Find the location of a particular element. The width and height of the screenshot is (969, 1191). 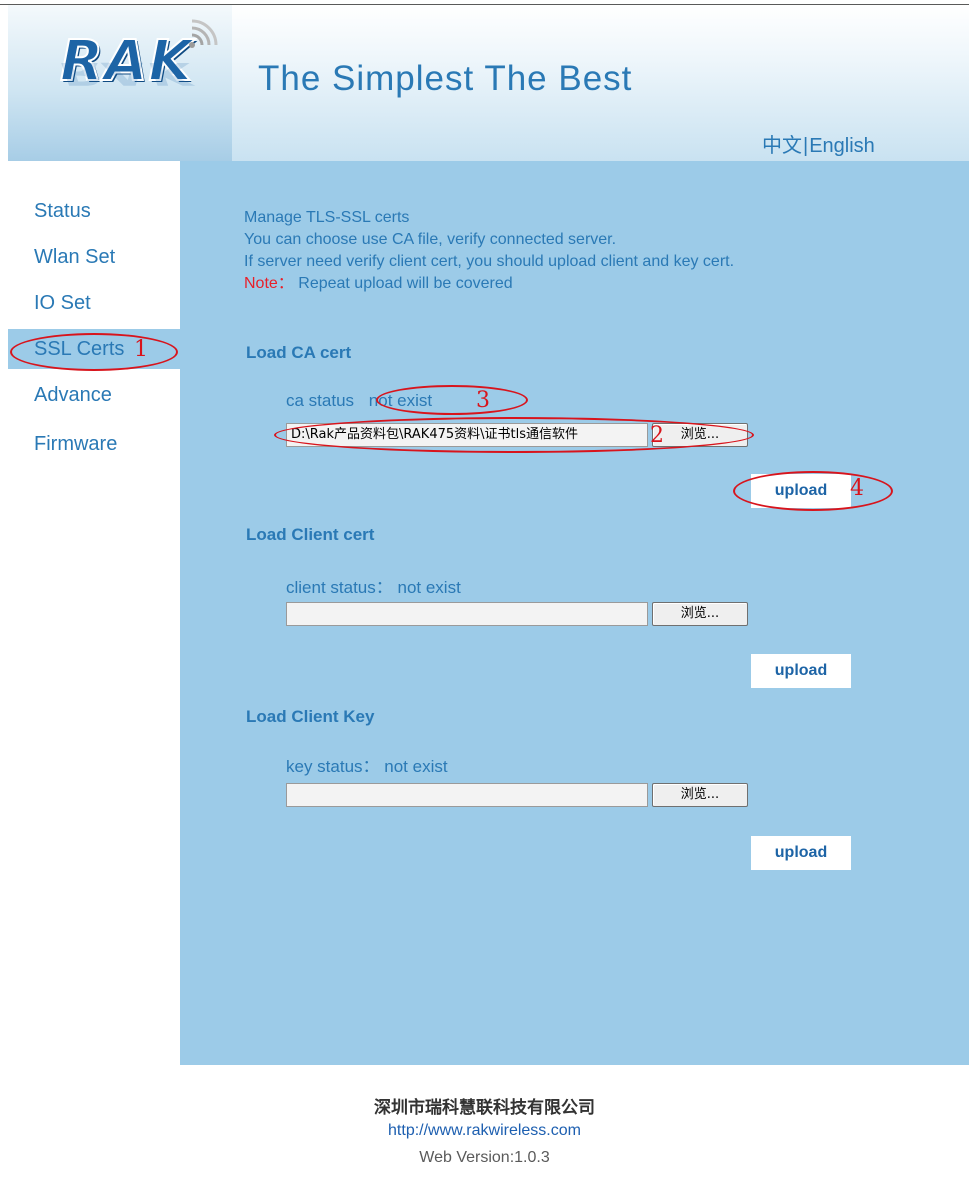

sidebar-item-status: Status is located at coordinates (94, 211).